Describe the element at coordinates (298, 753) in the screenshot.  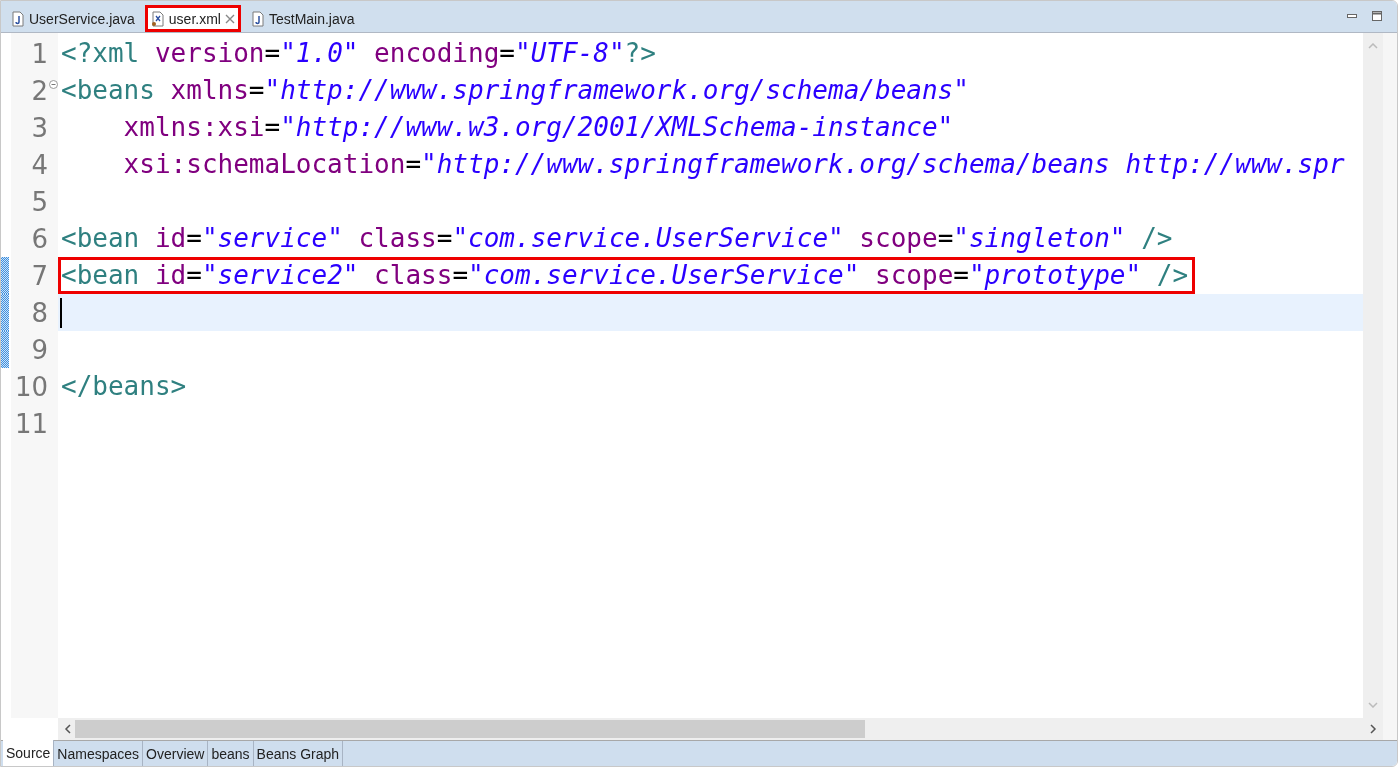
I see `page-tab: Beans Graph` at that location.